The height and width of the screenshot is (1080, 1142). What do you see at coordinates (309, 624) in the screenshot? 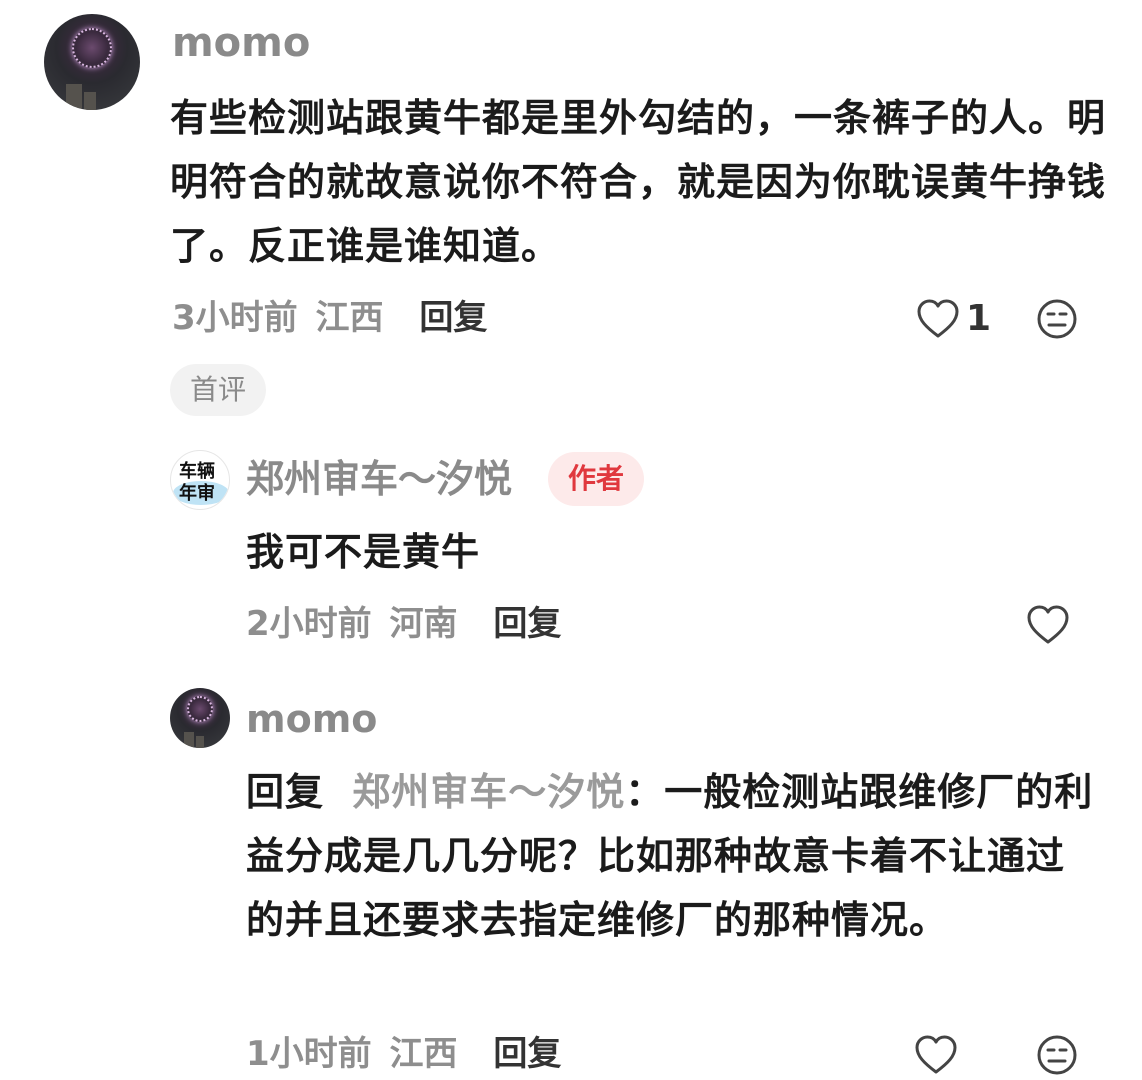
I see `comment-time: 2小时前` at bounding box center [309, 624].